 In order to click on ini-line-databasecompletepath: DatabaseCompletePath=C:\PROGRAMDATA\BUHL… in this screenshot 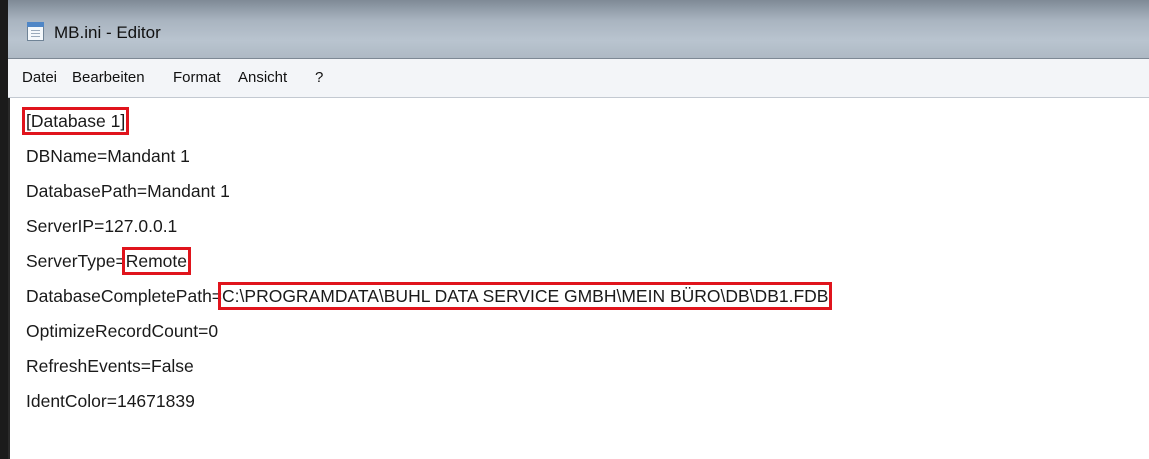, I will do `click(429, 296)`.